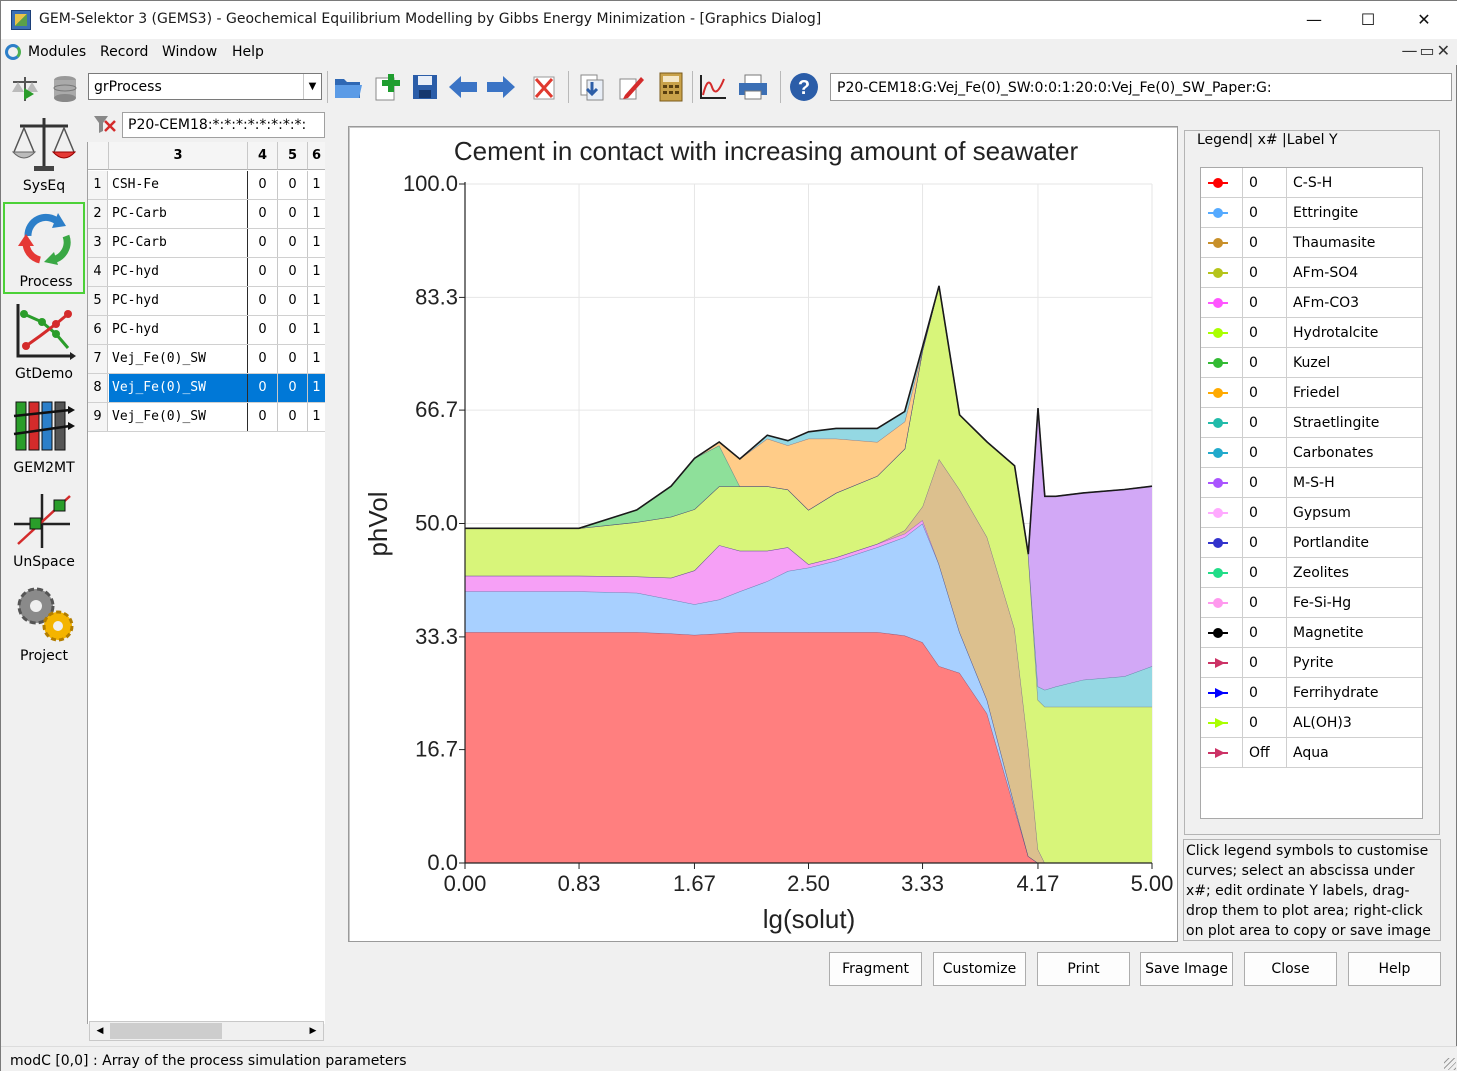 The height and width of the screenshot is (1071, 1457). Describe the element at coordinates (1290, 969) in the screenshot. I see `close-button: Close` at that location.